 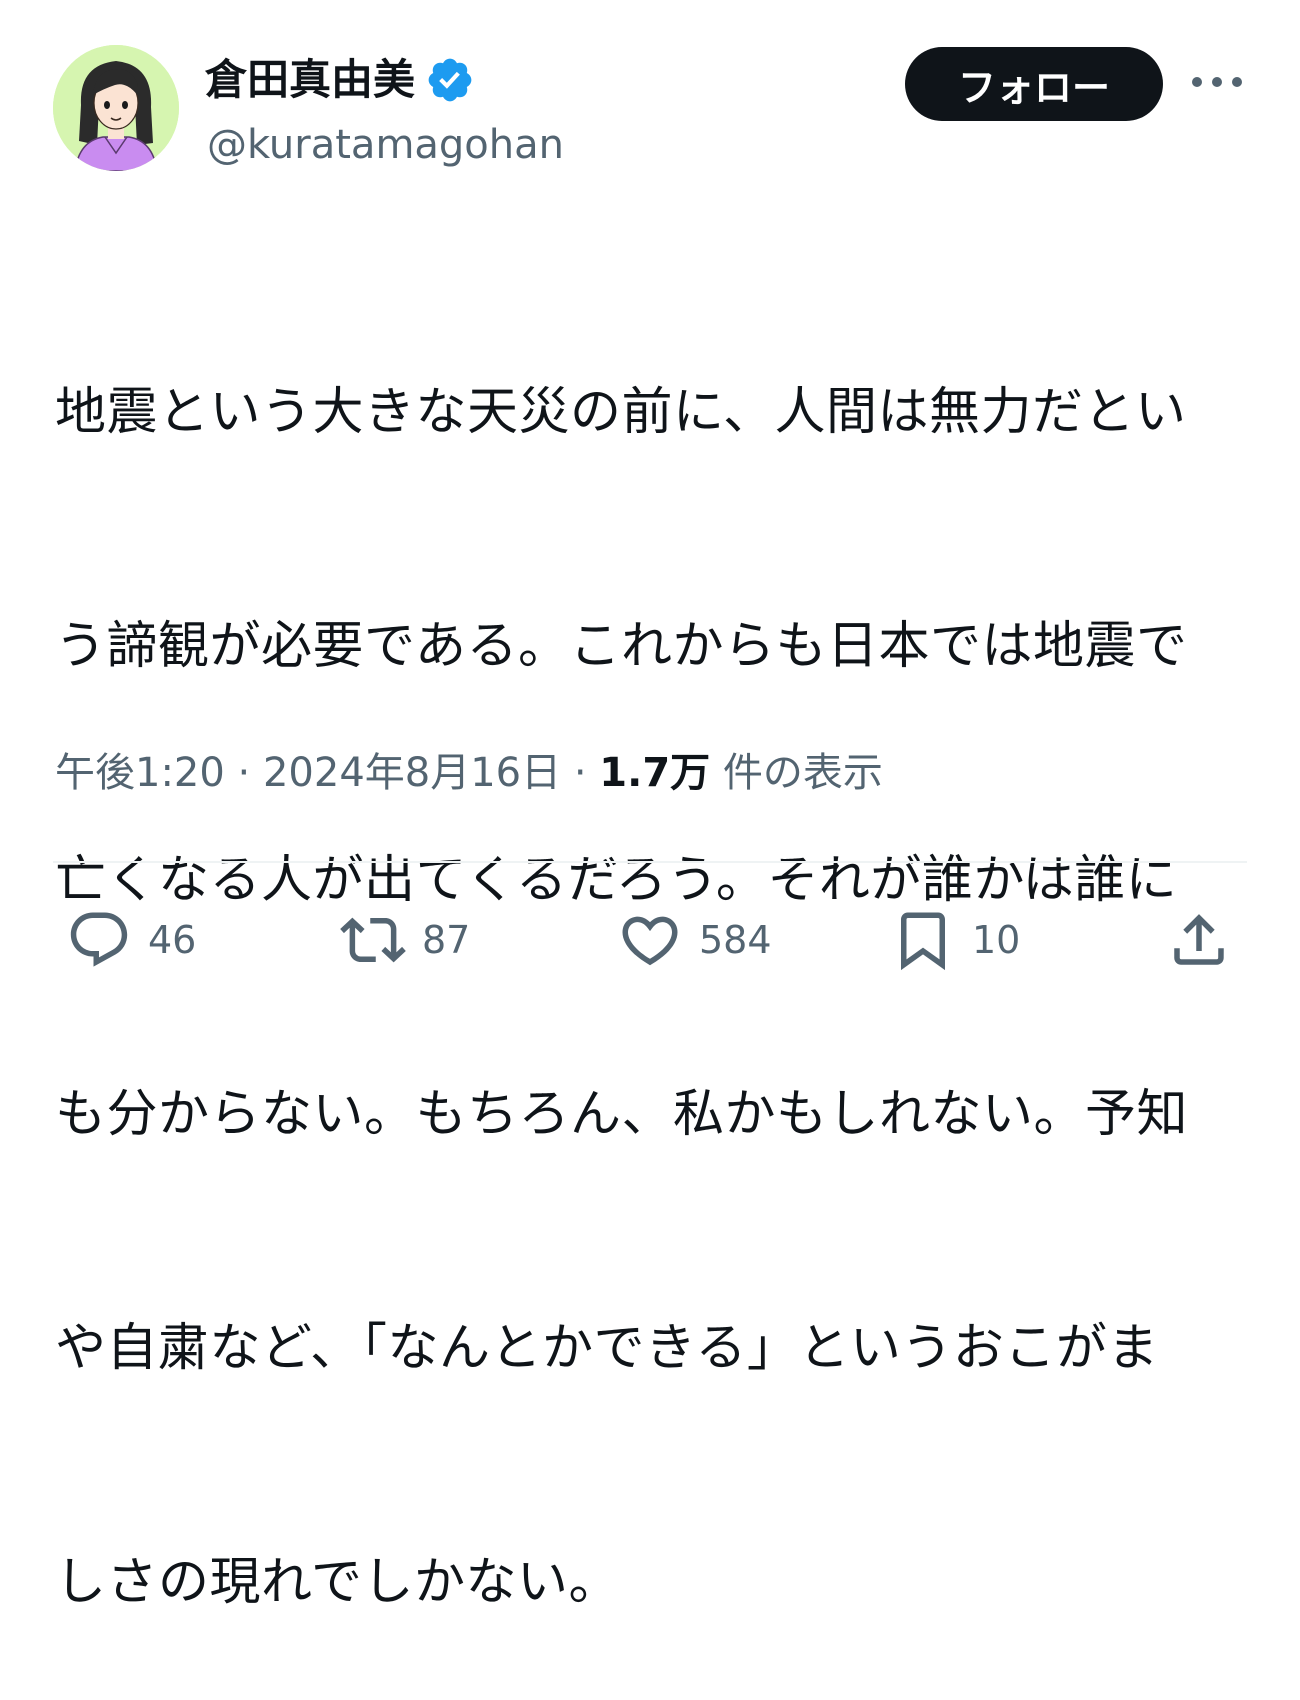 What do you see at coordinates (694, 940) in the screenshot?
I see `like-button: 584` at bounding box center [694, 940].